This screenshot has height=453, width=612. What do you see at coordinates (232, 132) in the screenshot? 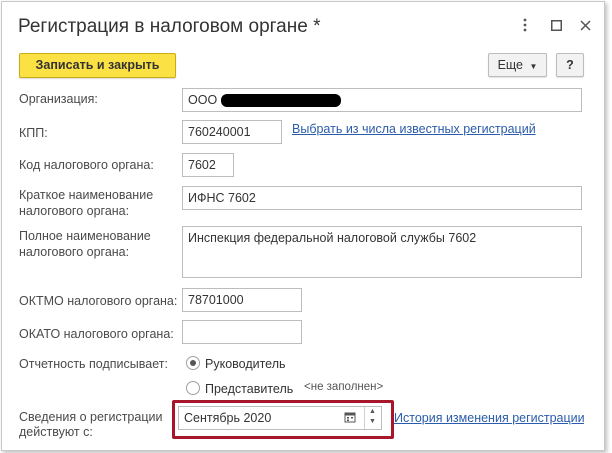
I see `kpp-field: 760240001` at bounding box center [232, 132].